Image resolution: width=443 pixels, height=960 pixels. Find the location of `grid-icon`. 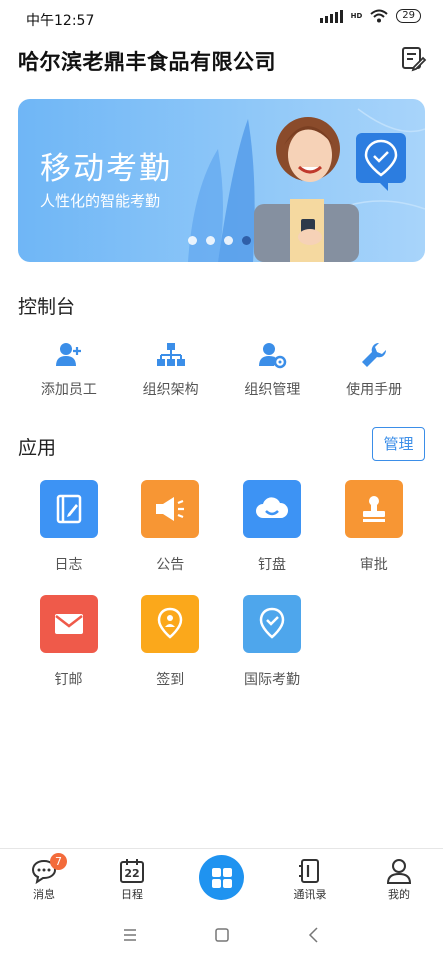

grid-icon is located at coordinates (221, 877).